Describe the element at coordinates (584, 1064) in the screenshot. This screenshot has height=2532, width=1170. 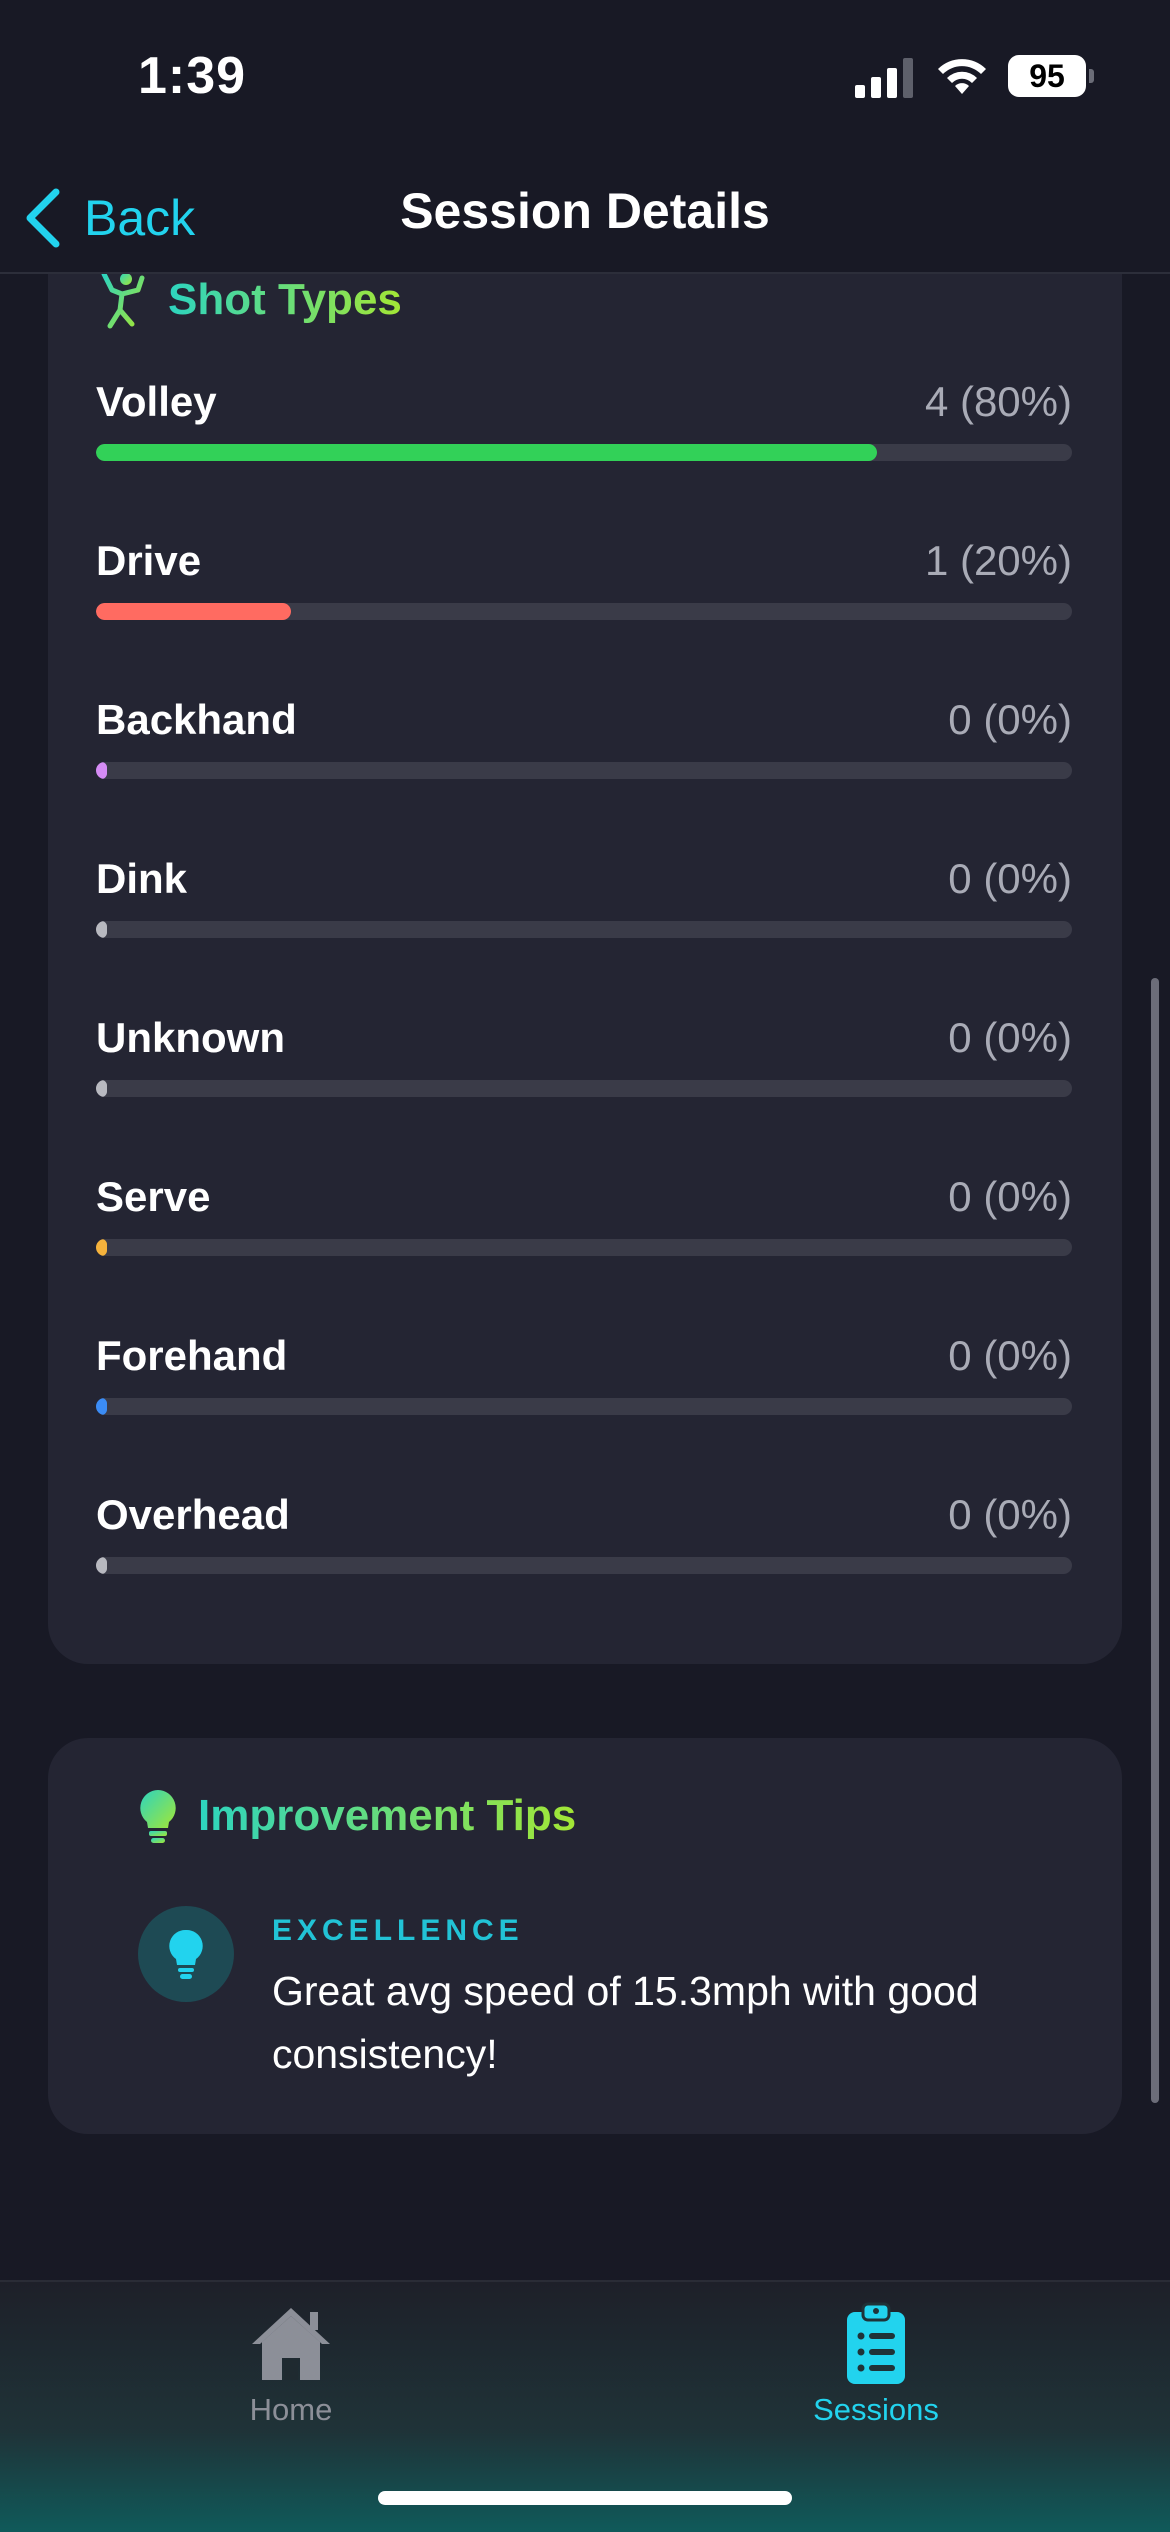
I see `shot-row-unknown: Unknown 0 (0%)` at that location.